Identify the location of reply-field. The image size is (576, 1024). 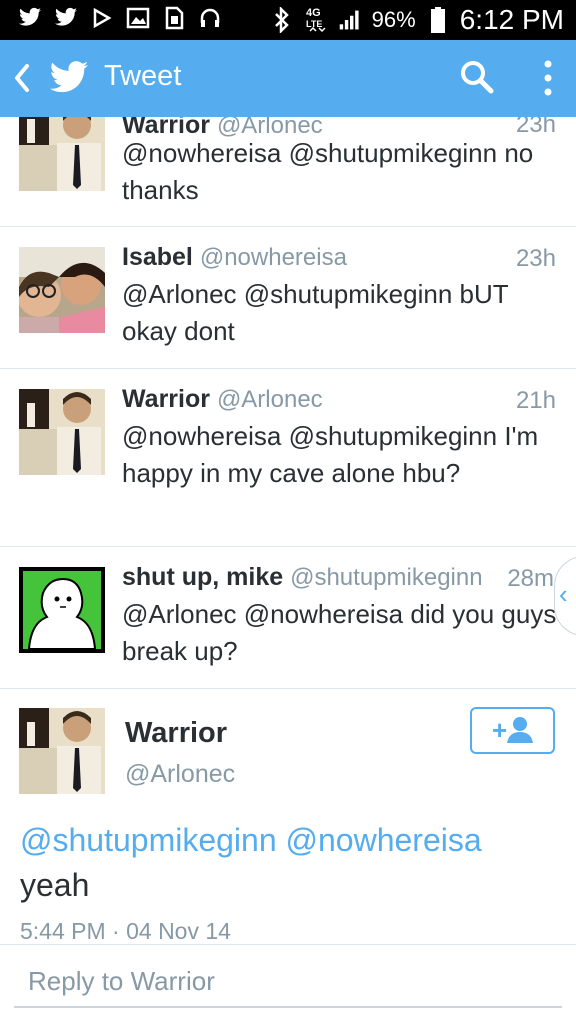
(288, 983).